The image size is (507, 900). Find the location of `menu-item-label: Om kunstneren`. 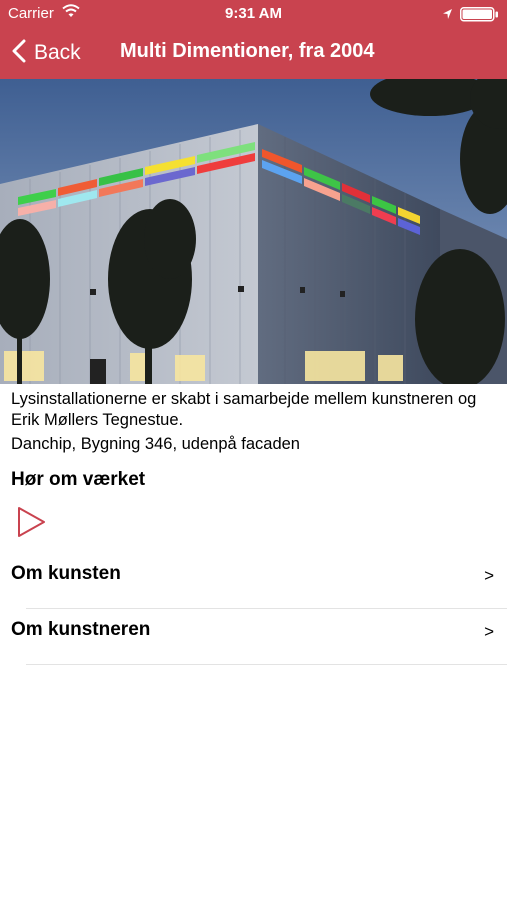

menu-item-label: Om kunstneren is located at coordinates (81, 629).